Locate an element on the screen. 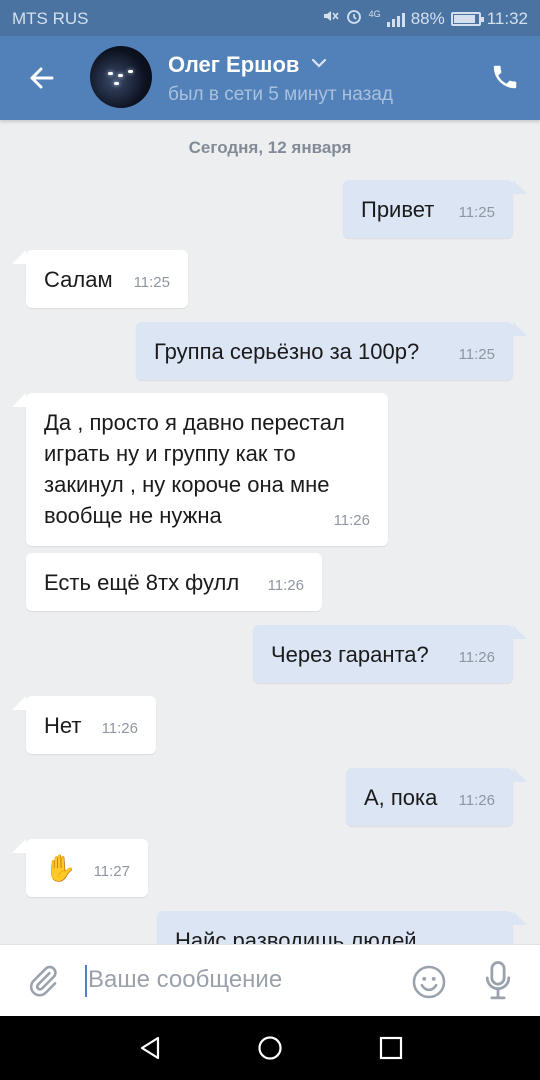 The width and height of the screenshot is (540, 1080). nav-home-icon is located at coordinates (270, 1050).